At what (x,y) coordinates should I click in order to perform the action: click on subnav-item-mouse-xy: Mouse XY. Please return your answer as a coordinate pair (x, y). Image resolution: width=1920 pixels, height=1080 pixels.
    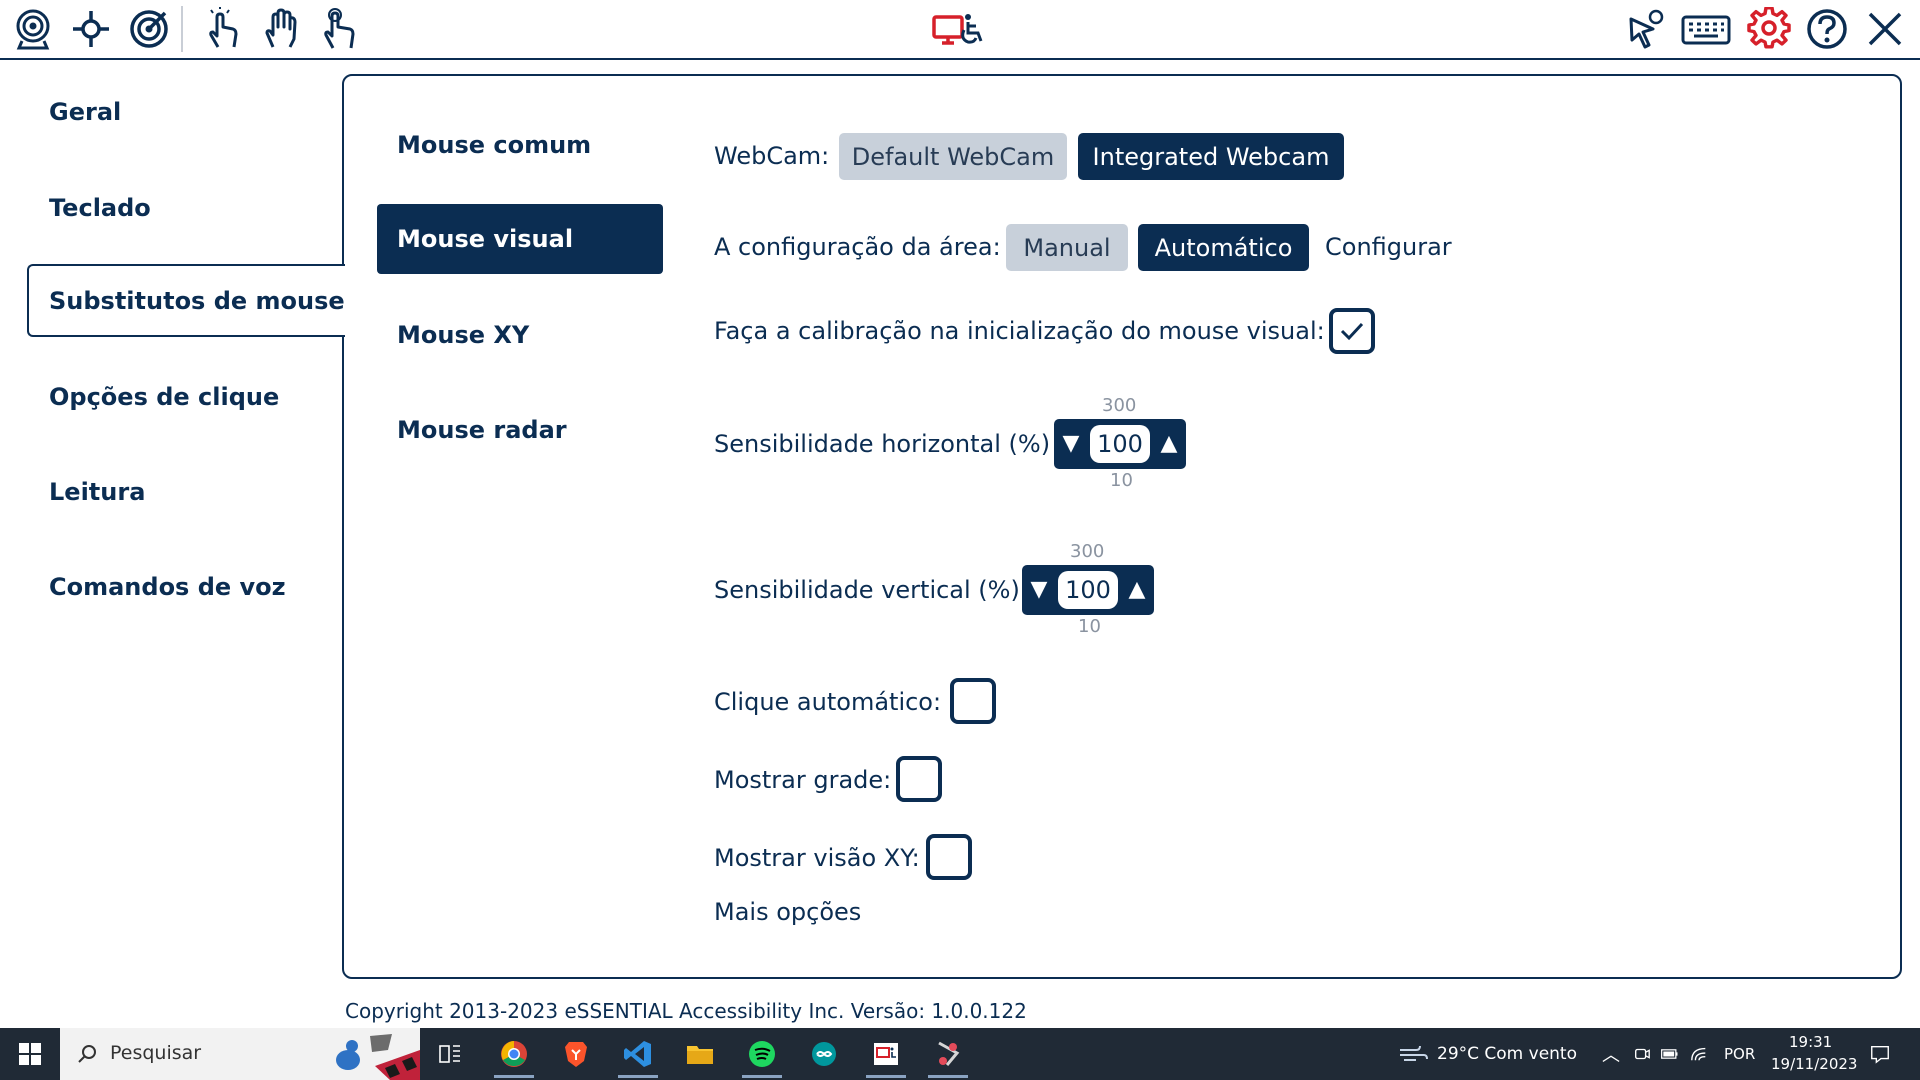
    Looking at the image, I should click on (463, 335).